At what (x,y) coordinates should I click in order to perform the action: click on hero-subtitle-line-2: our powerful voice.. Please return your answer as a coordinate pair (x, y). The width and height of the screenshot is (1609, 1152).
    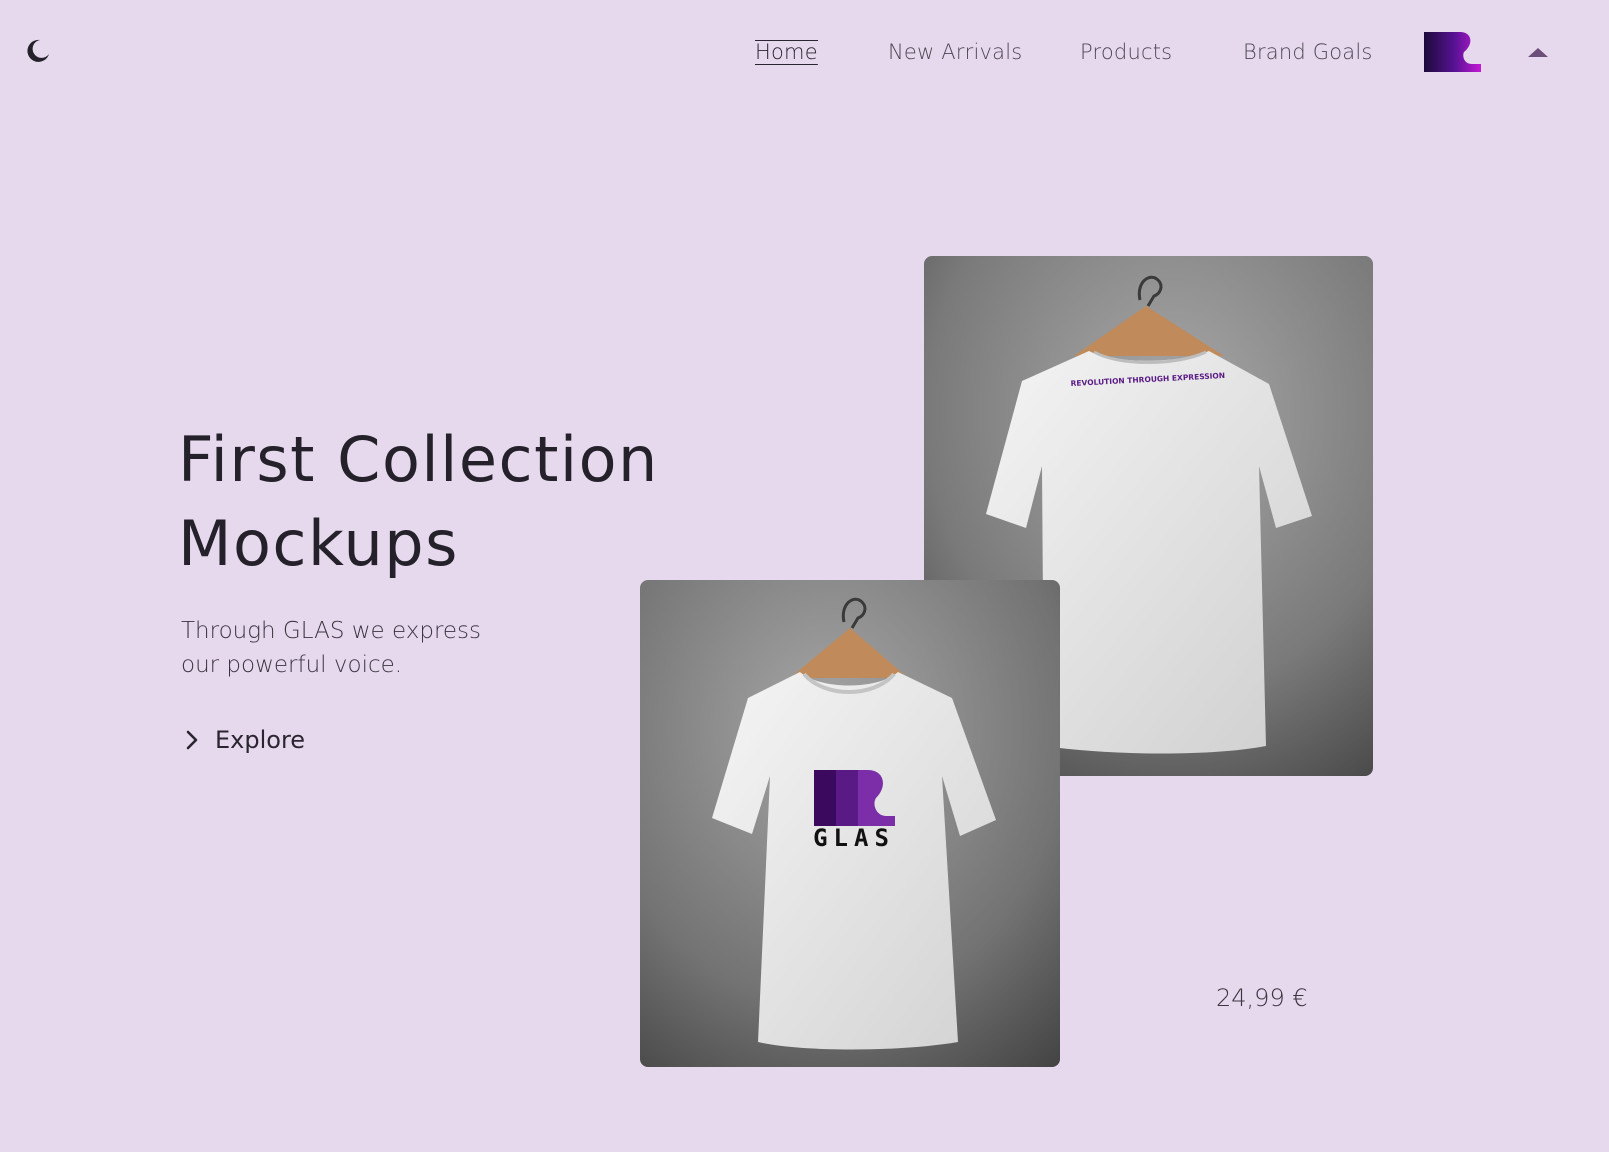
    Looking at the image, I should click on (292, 665).